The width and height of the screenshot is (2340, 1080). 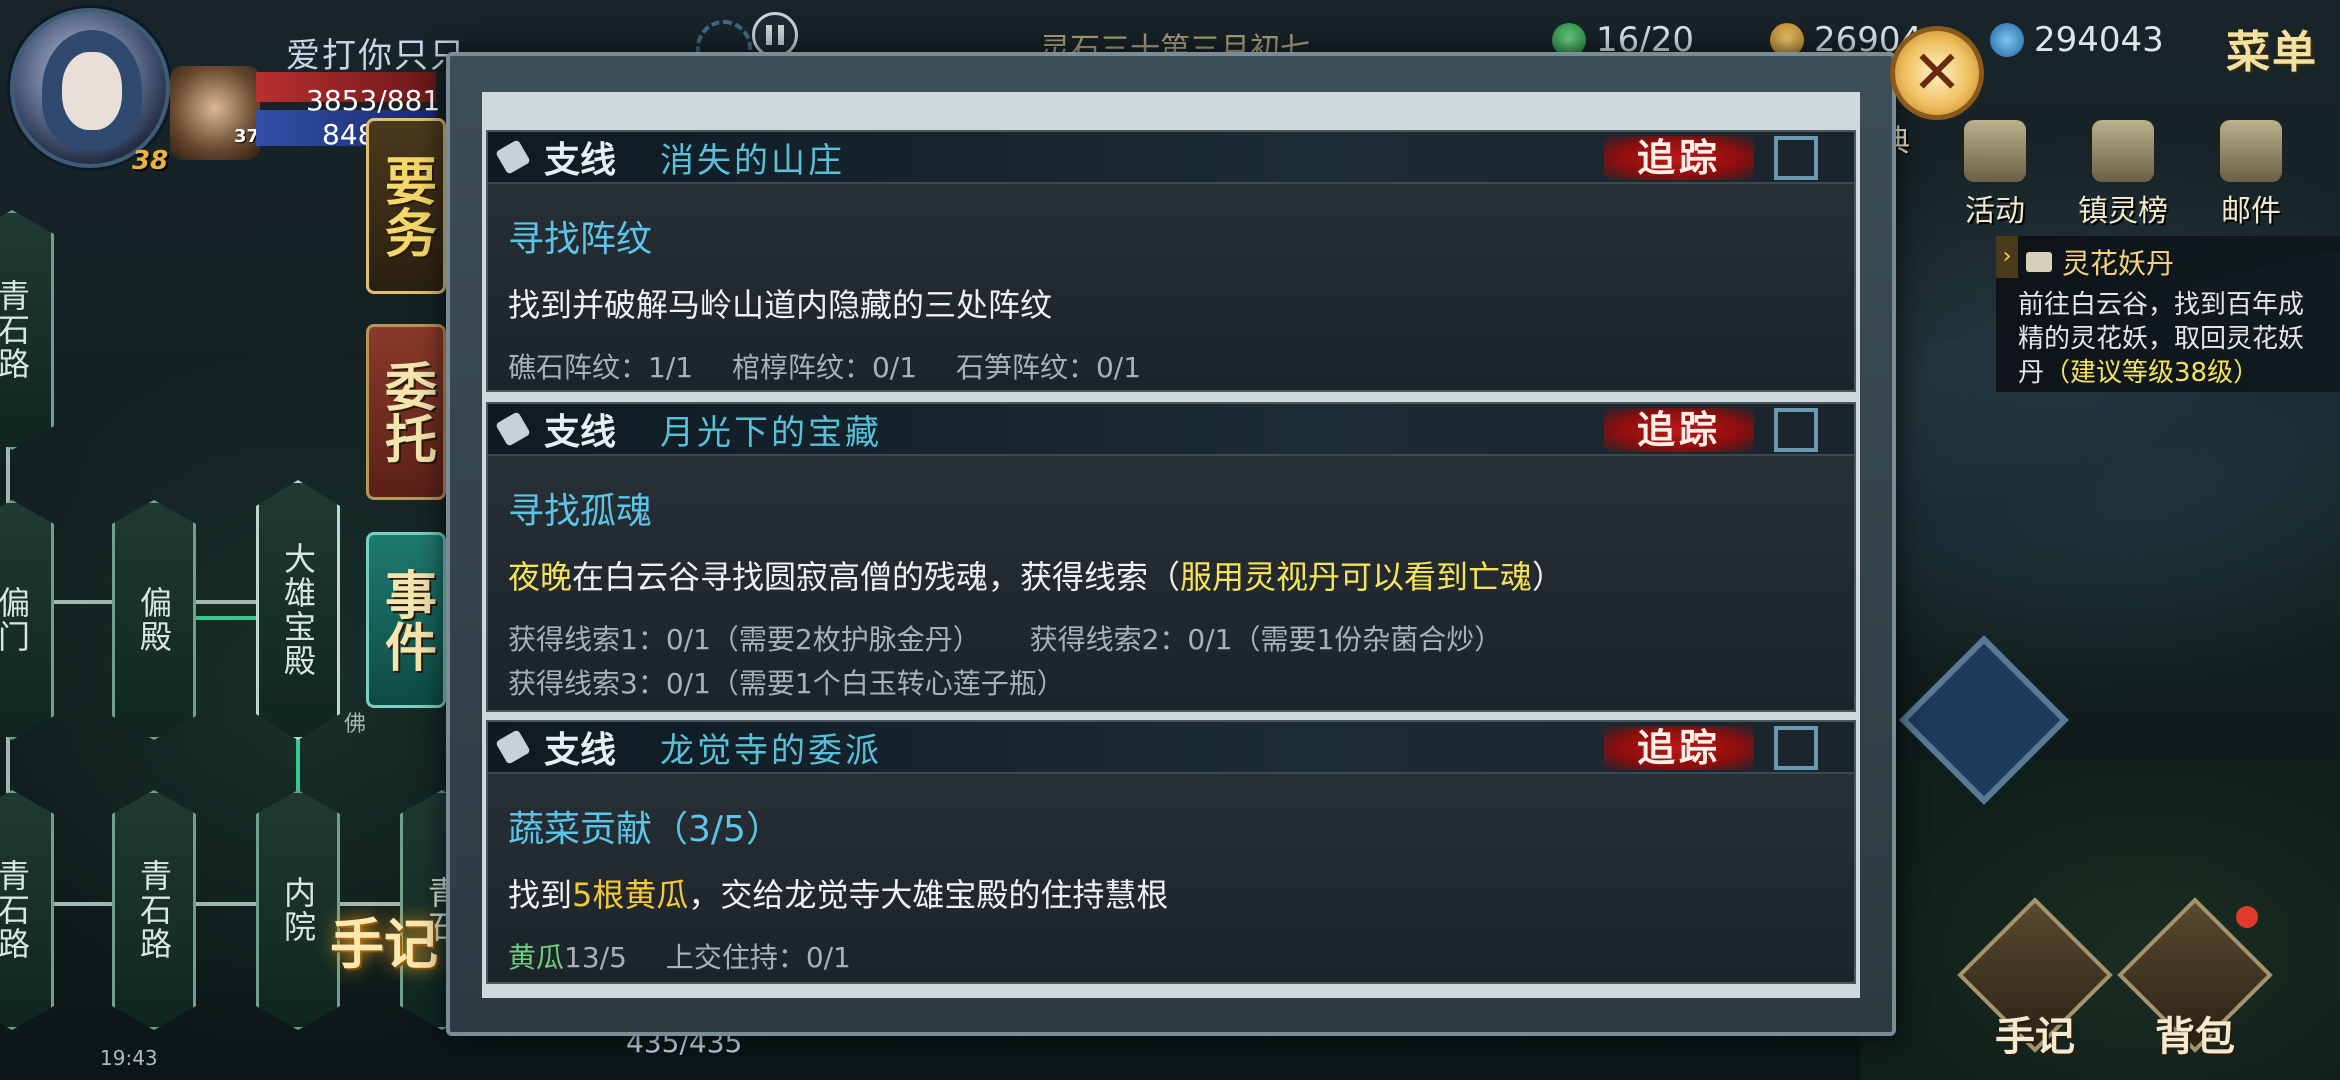 What do you see at coordinates (2195, 1037) in the screenshot?
I see `bag-label: 背包` at bounding box center [2195, 1037].